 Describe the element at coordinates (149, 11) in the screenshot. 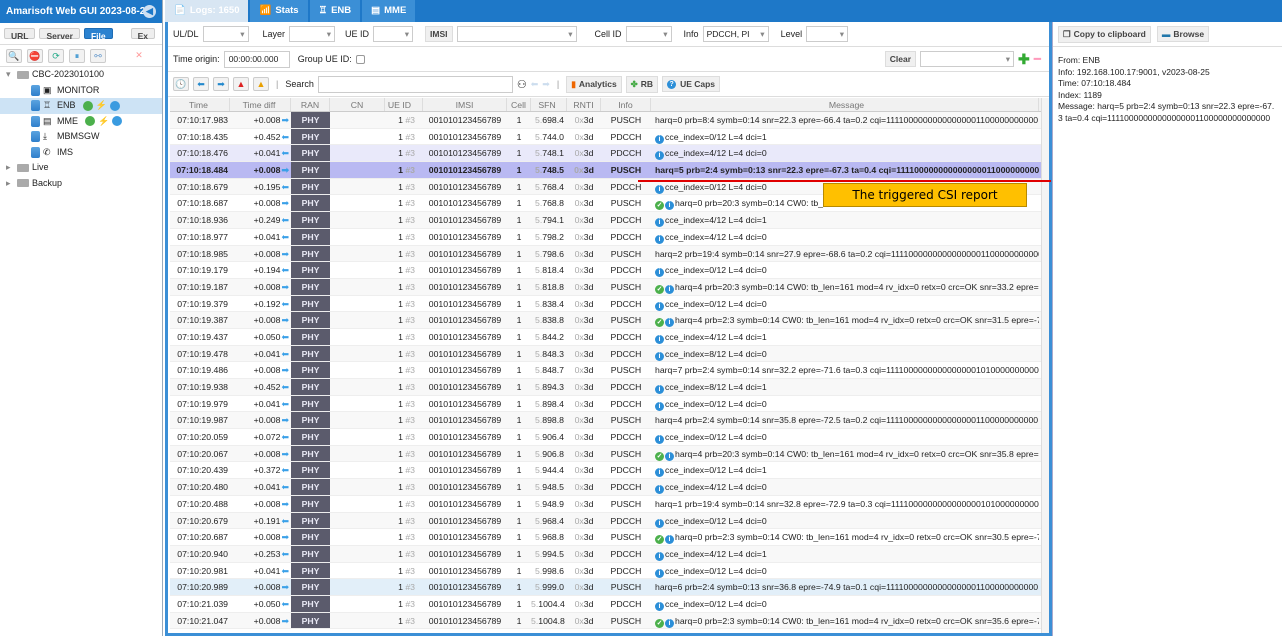

I see `collapse-sidebar-icon: ◀` at that location.